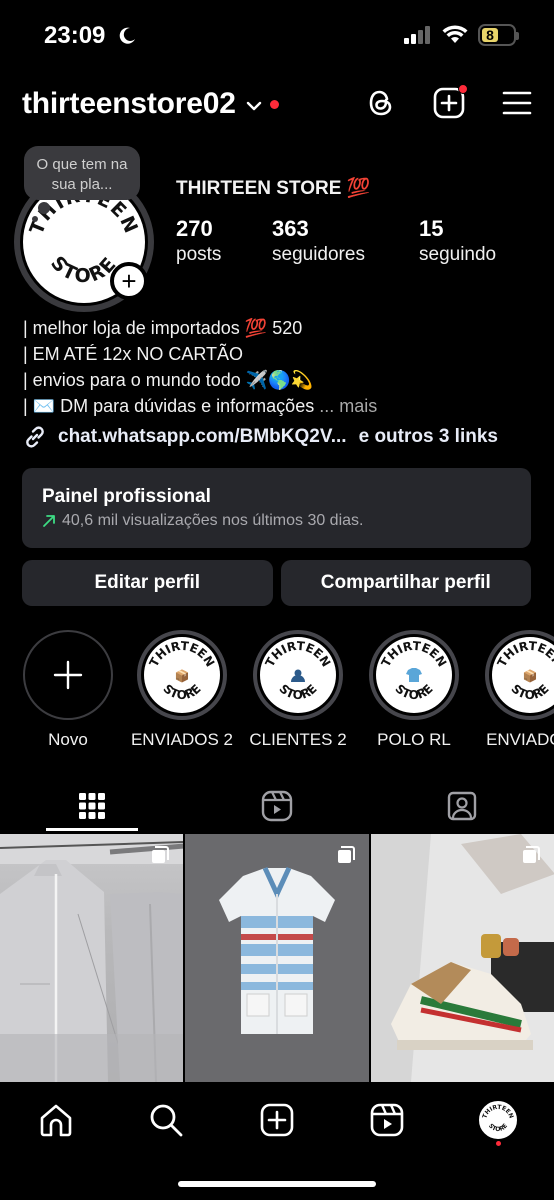  What do you see at coordinates (129, 104) in the screenshot?
I see `username-switcher: thirteenstore02` at bounding box center [129, 104].